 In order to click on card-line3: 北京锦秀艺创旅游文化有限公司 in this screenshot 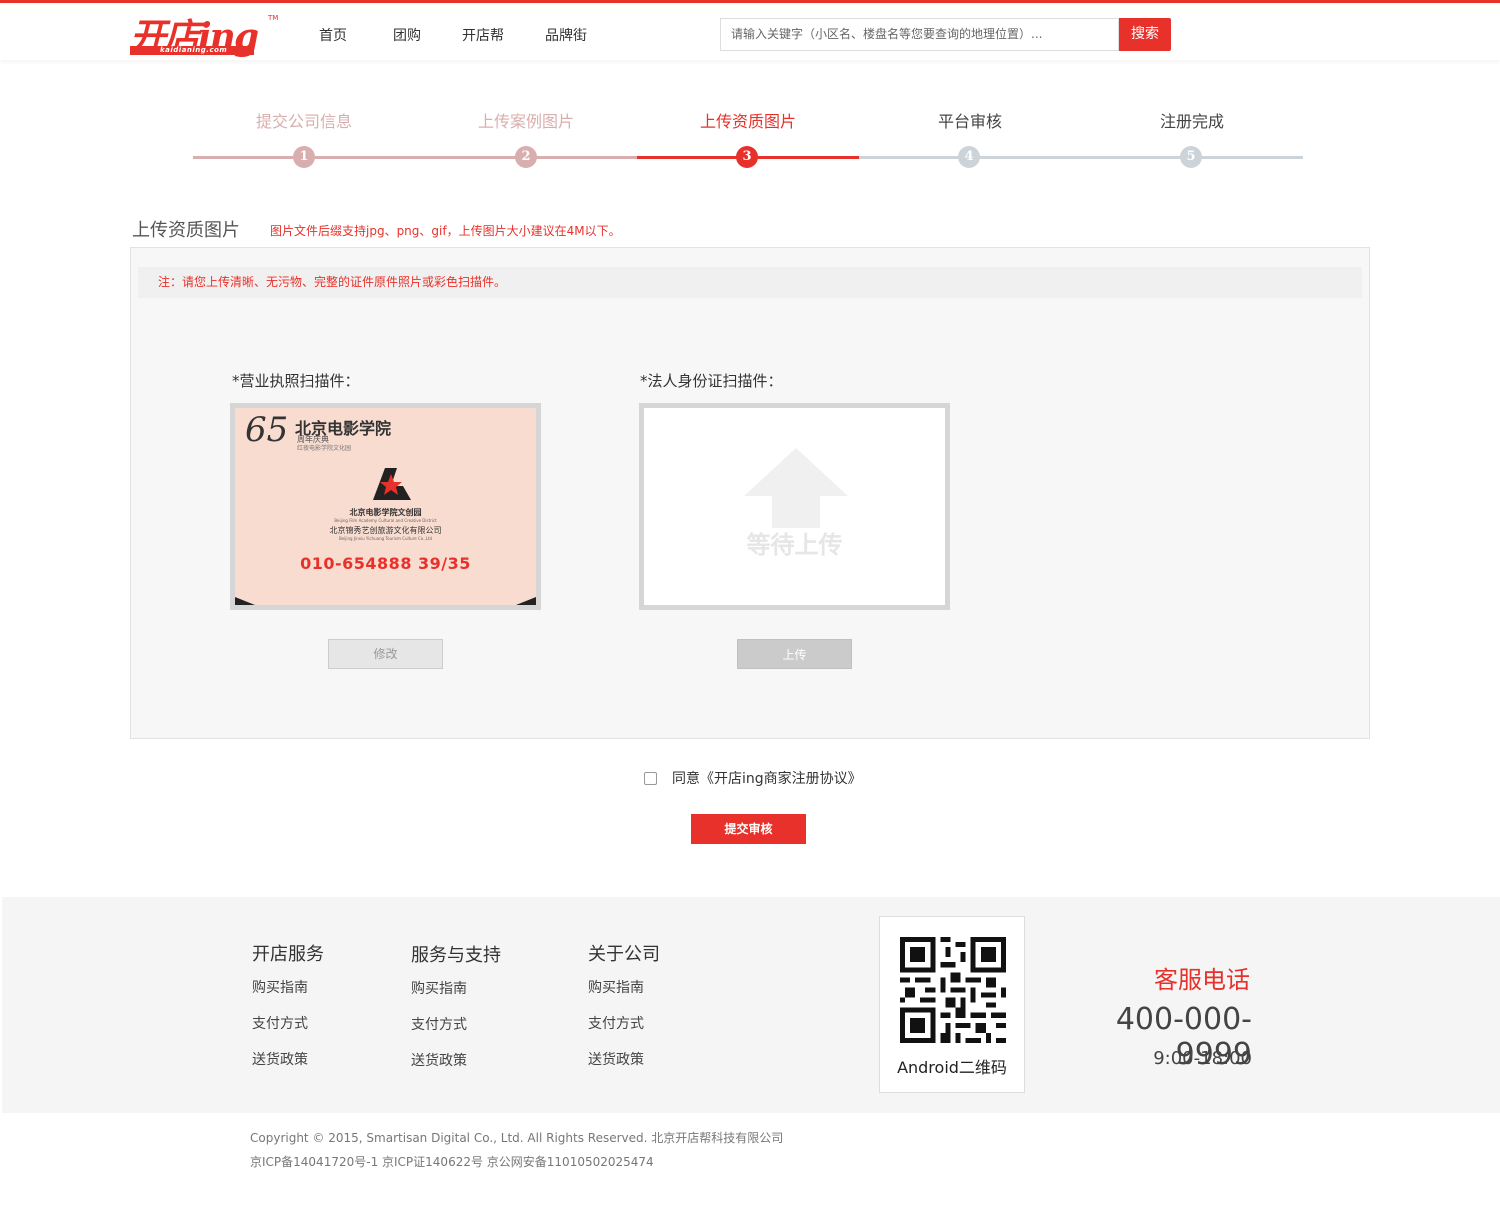, I will do `click(385, 530)`.